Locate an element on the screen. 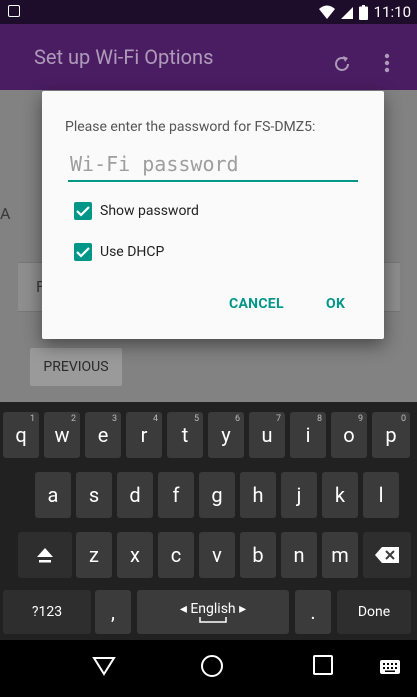 The height and width of the screenshot is (697, 417). key-label: e is located at coordinates (103, 435).